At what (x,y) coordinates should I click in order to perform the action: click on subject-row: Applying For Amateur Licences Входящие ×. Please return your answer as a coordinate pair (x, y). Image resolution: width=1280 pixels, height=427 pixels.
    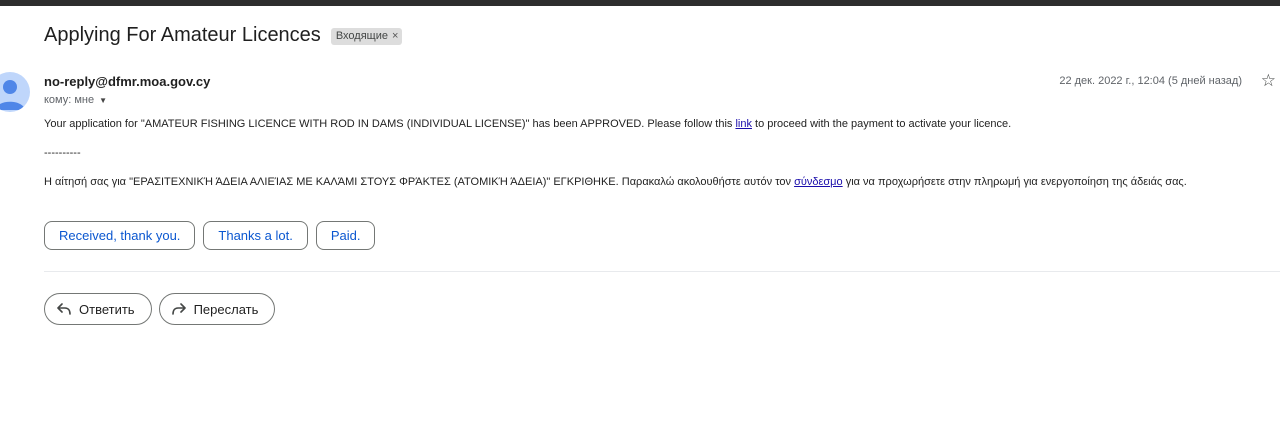
    Looking at the image, I should click on (223, 35).